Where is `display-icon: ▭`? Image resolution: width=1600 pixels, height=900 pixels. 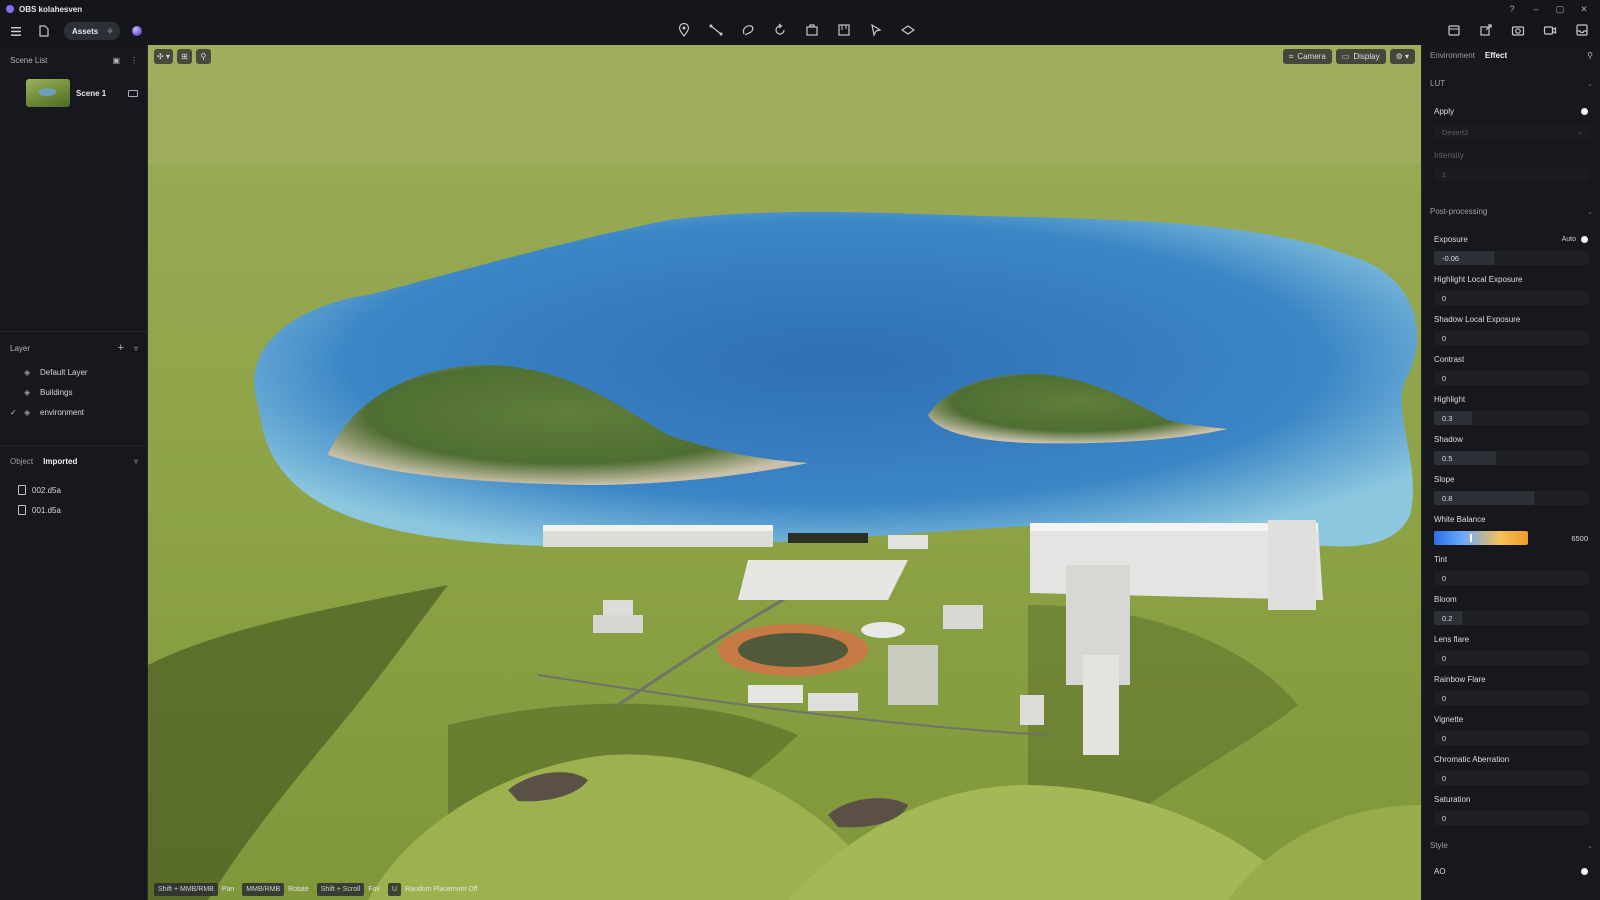
display-icon: ▭ is located at coordinates (1345, 56).